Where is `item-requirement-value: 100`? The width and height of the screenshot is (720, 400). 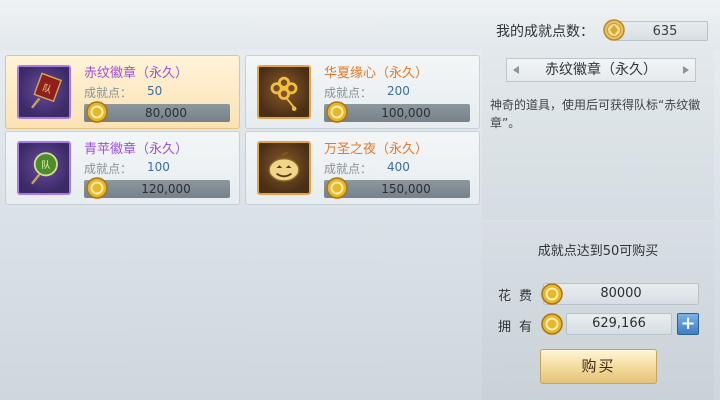 item-requirement-value: 100 is located at coordinates (158, 167).